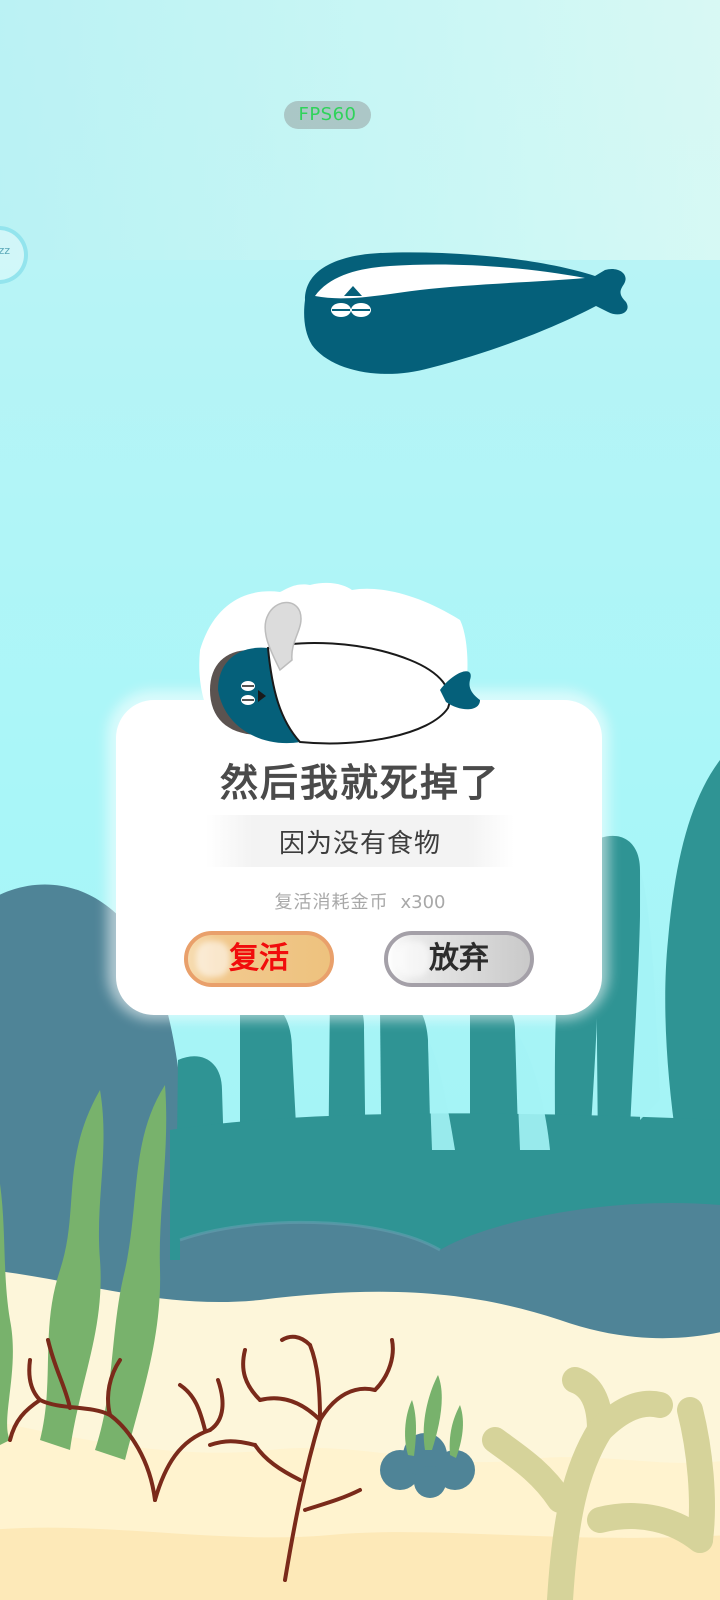 The height and width of the screenshot is (1600, 720). I want to click on revive-cost: 复活消耗金币 x300, so click(360, 901).